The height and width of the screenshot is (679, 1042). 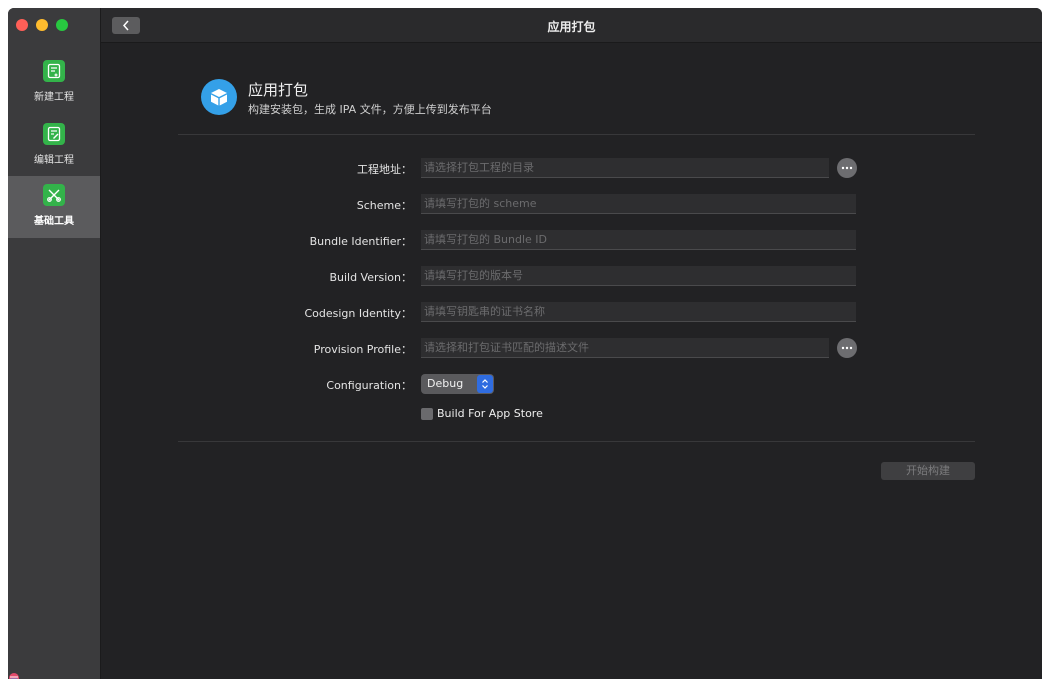 I want to click on provision-profile-label: Provision Profile：, so click(x=362, y=349).